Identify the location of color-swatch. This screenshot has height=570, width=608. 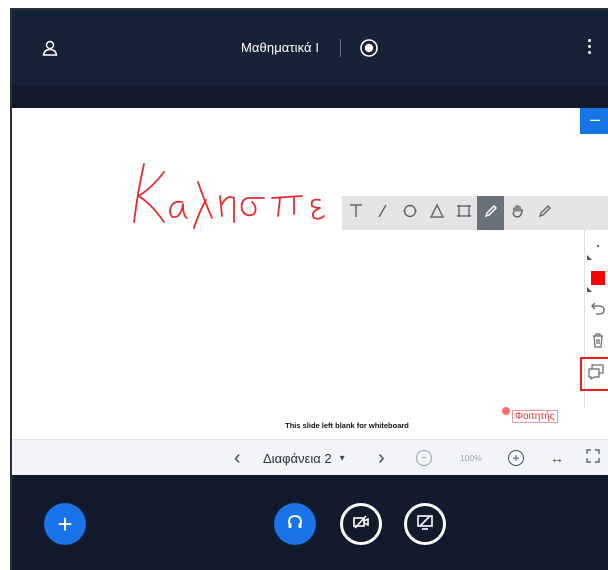
(598, 278).